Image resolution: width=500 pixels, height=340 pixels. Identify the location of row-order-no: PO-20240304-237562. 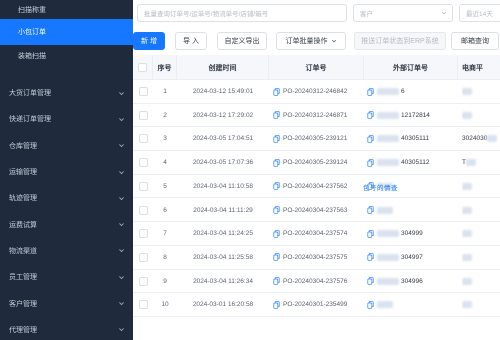
(315, 186).